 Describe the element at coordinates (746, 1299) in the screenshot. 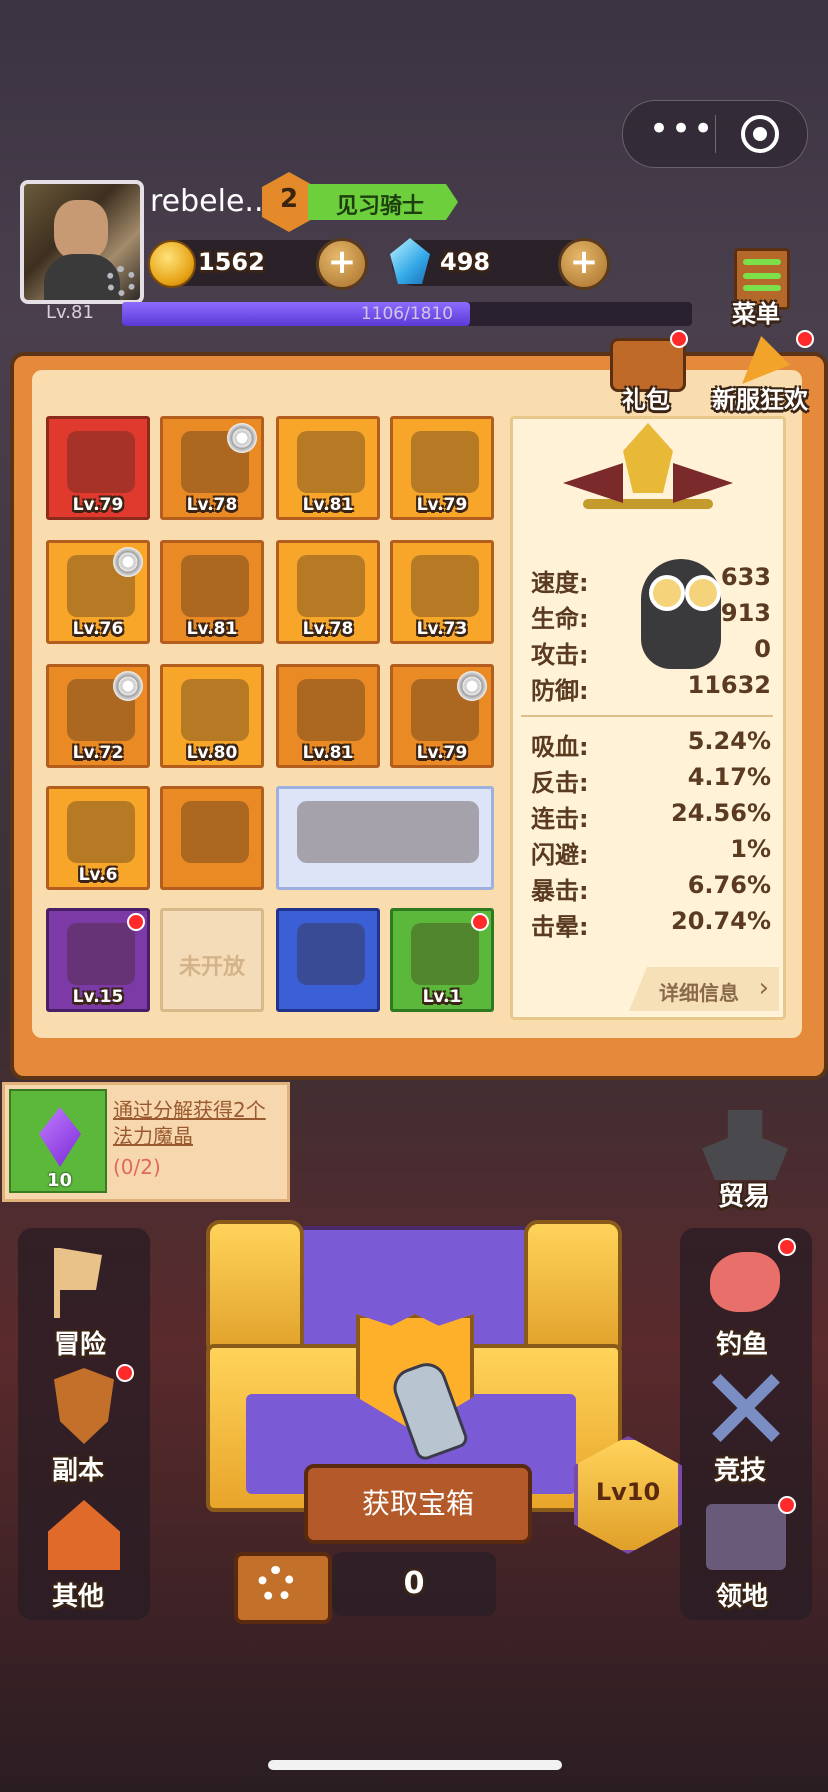

I see `fishing-button: 钓鱼` at that location.